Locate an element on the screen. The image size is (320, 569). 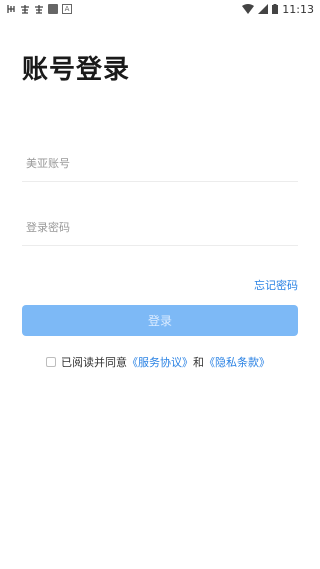
a-icon: A is located at coordinates (67, 9).